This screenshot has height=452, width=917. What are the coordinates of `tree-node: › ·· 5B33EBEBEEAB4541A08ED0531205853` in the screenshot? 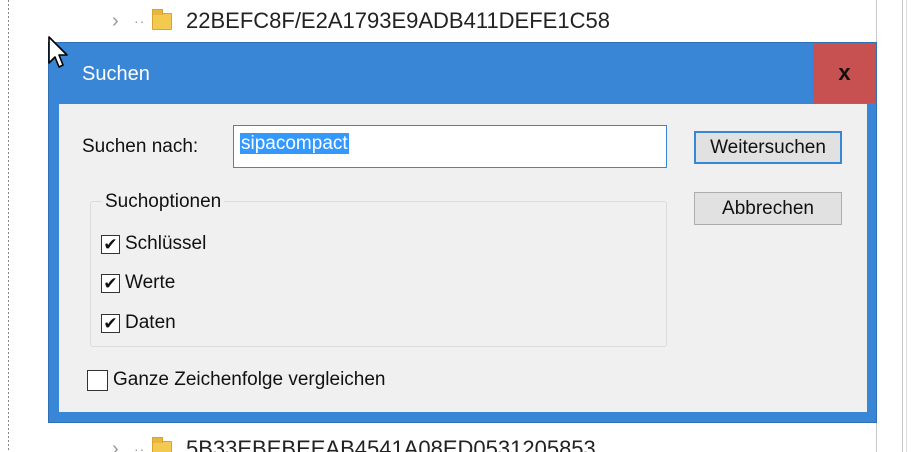 It's located at (354, 443).